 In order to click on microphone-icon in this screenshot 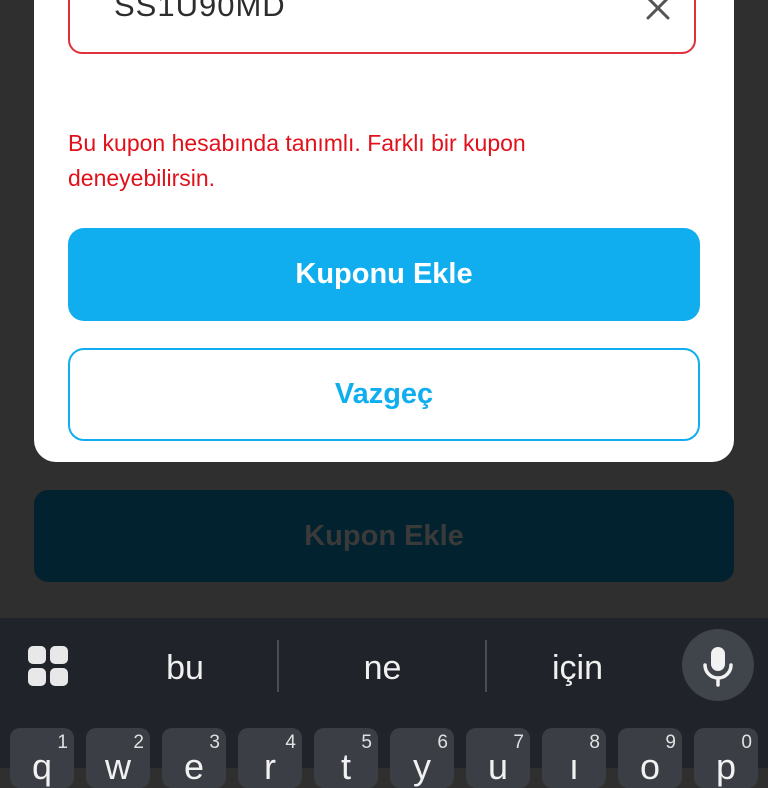, I will do `click(718, 665)`.